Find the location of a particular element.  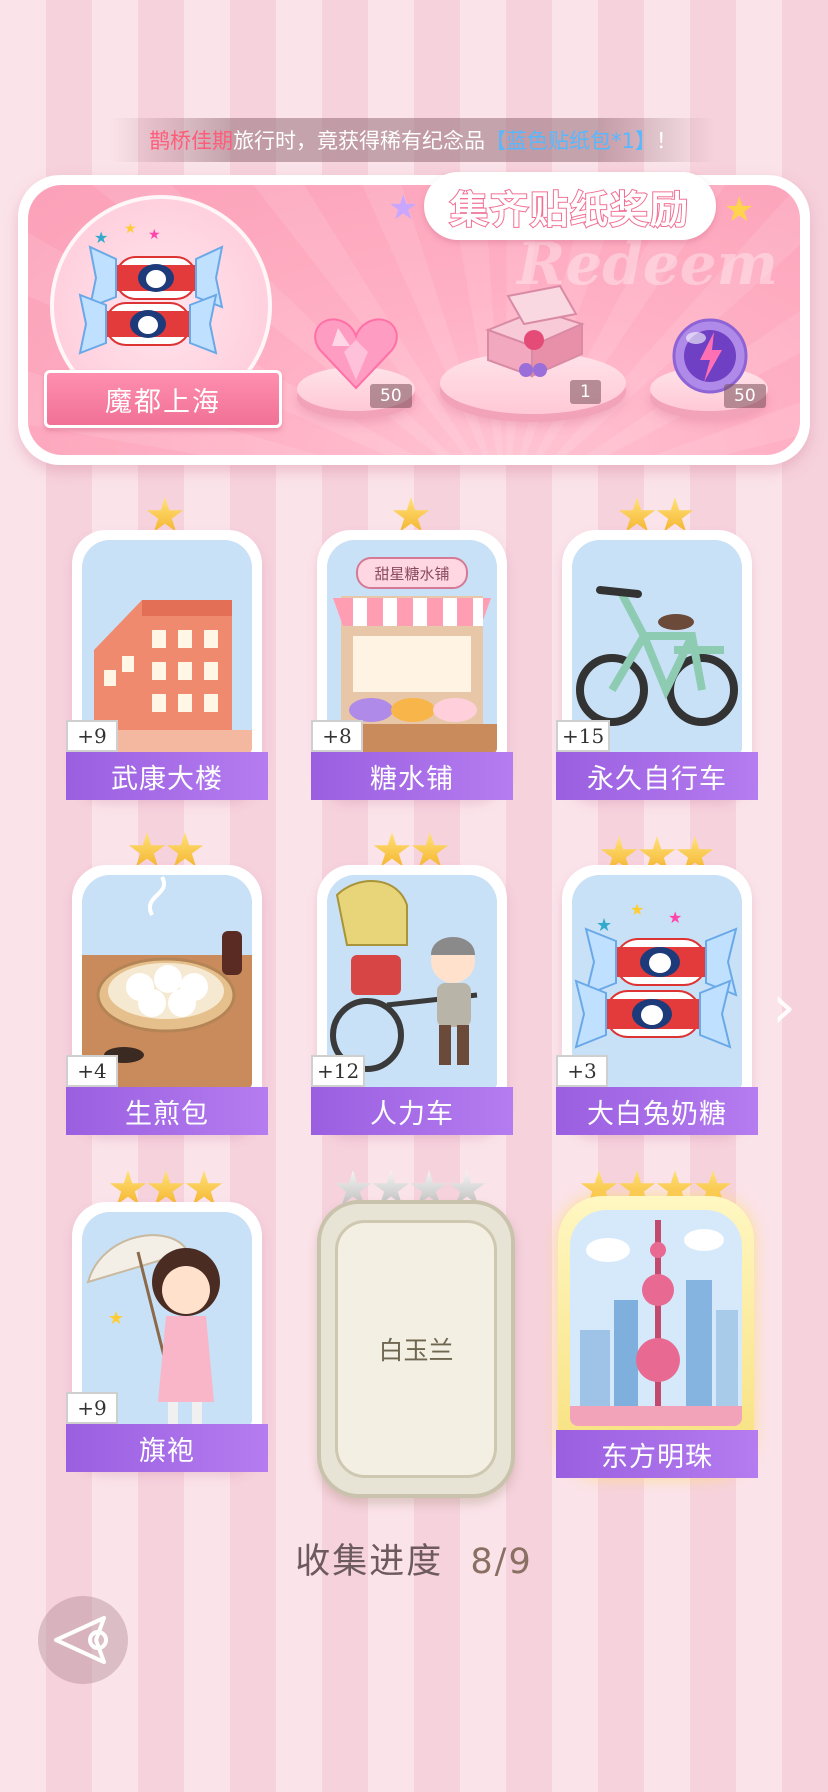

sticker-card-sweet-shop: 甜星糖水铺 +8 糖水铺 is located at coordinates (412, 665).